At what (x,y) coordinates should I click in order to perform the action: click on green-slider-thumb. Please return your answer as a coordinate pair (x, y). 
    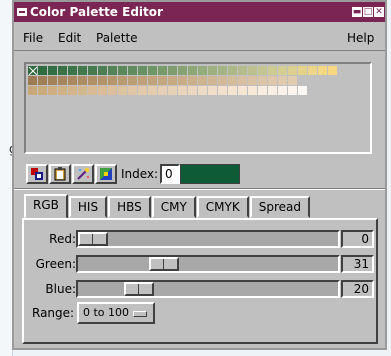
    Looking at the image, I should click on (164, 264).